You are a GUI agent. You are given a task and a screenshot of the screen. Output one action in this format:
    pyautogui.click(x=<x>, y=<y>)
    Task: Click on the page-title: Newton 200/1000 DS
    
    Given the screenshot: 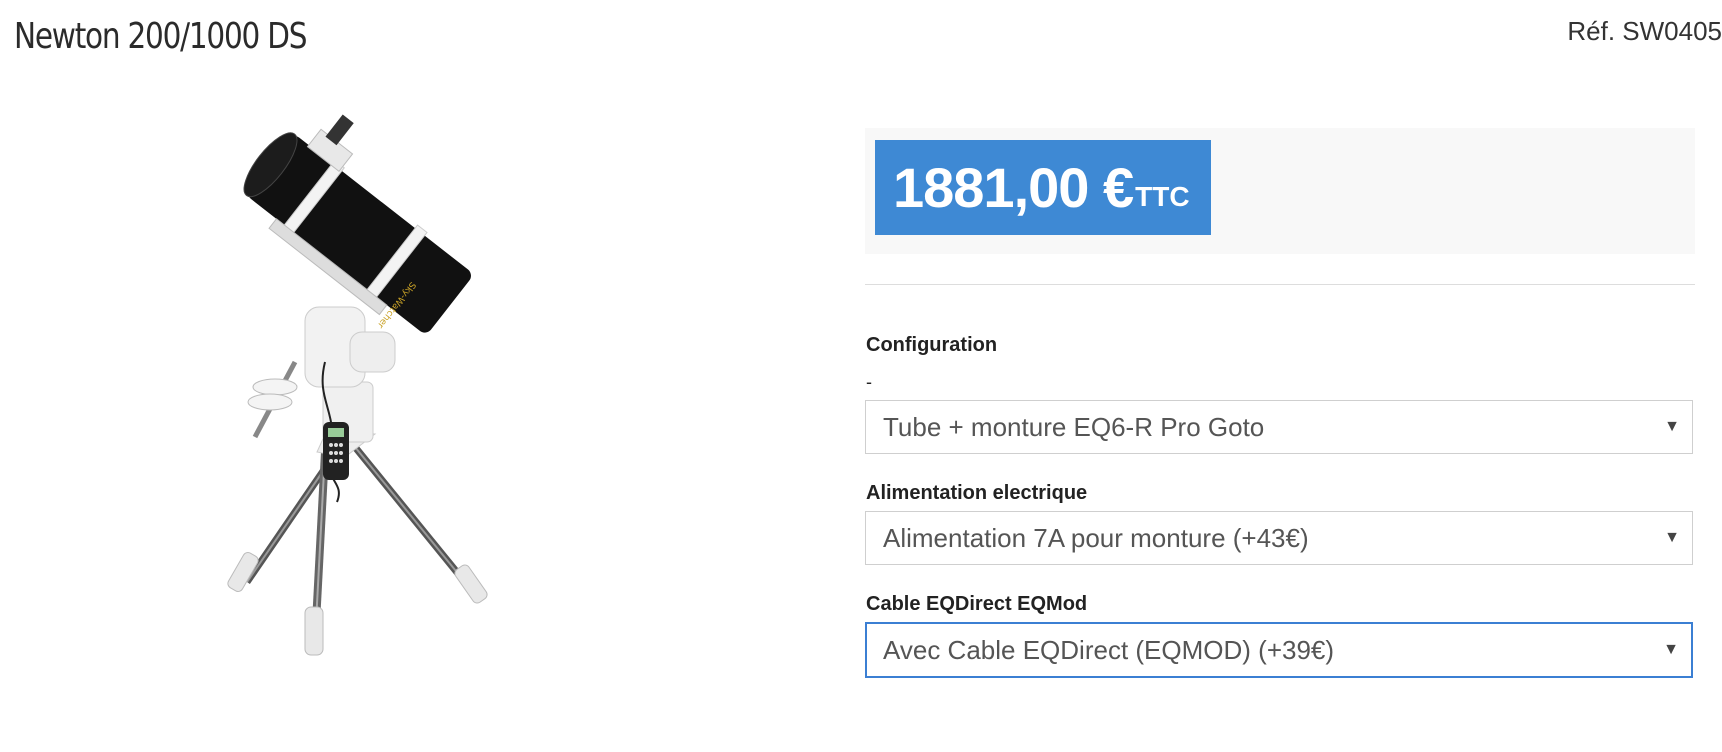 What is the action you would take?
    pyautogui.click(x=160, y=36)
    